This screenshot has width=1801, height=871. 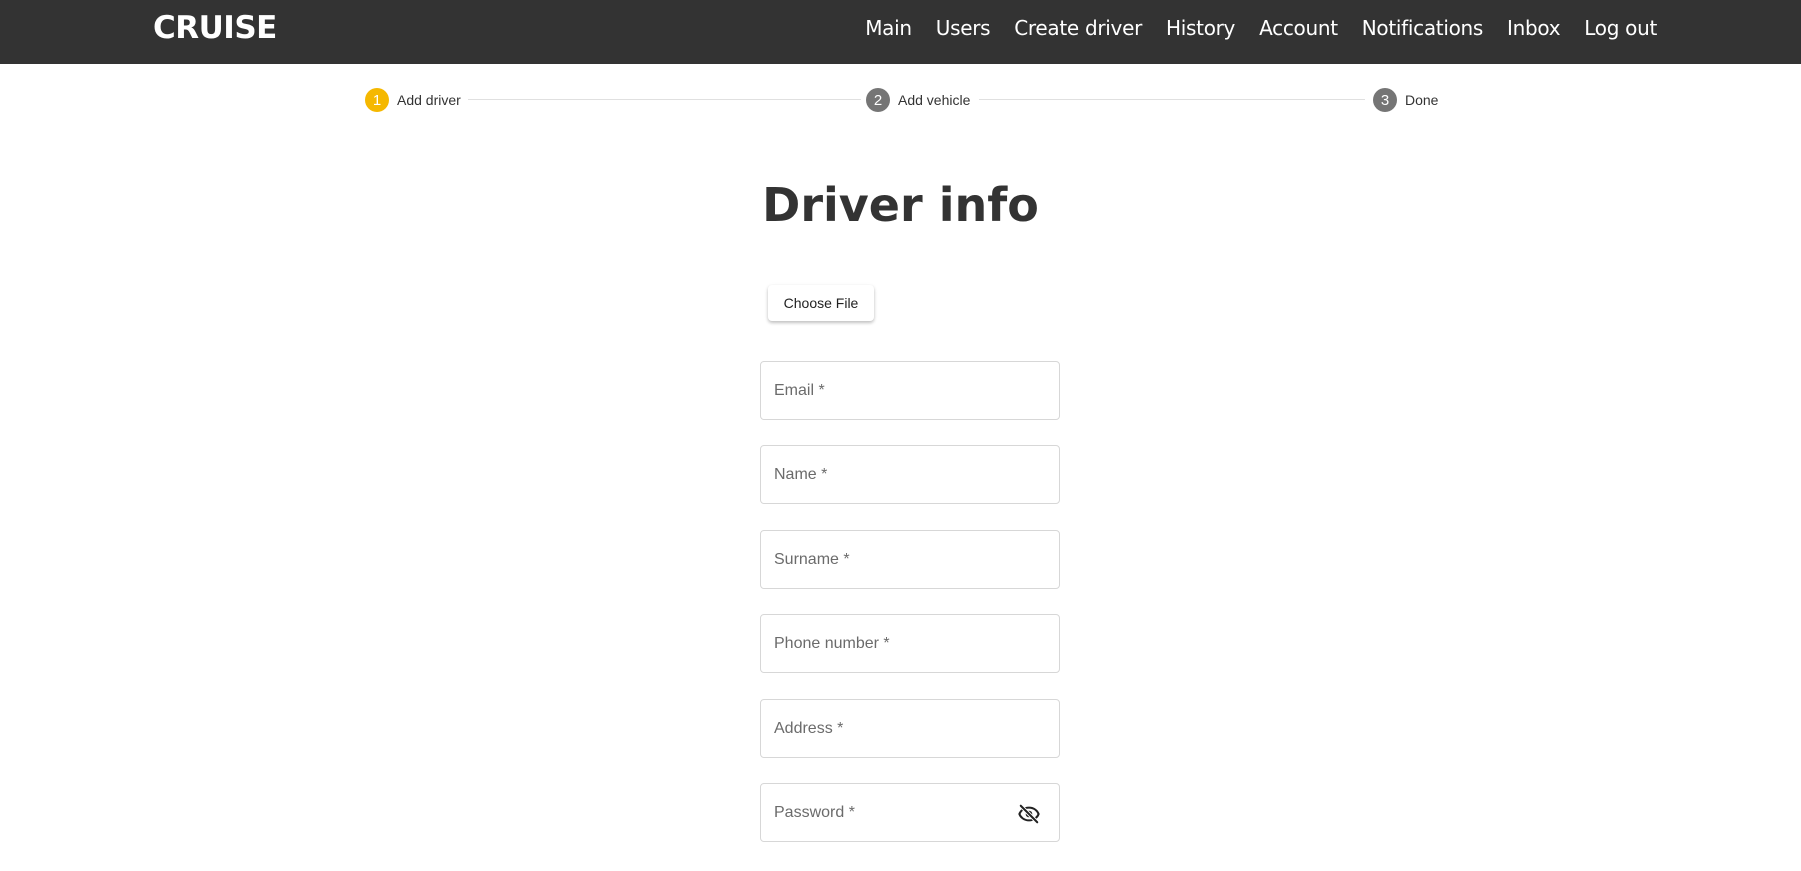 What do you see at coordinates (1534, 28) in the screenshot?
I see `nav-link-inbox: Inbox` at bounding box center [1534, 28].